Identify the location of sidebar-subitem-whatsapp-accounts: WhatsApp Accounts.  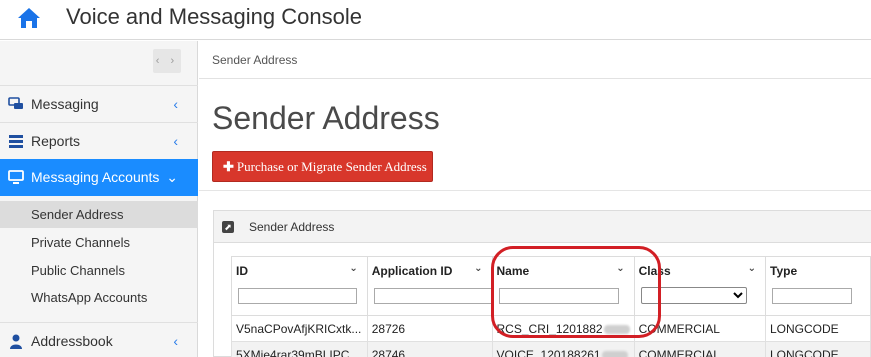
(99, 297).